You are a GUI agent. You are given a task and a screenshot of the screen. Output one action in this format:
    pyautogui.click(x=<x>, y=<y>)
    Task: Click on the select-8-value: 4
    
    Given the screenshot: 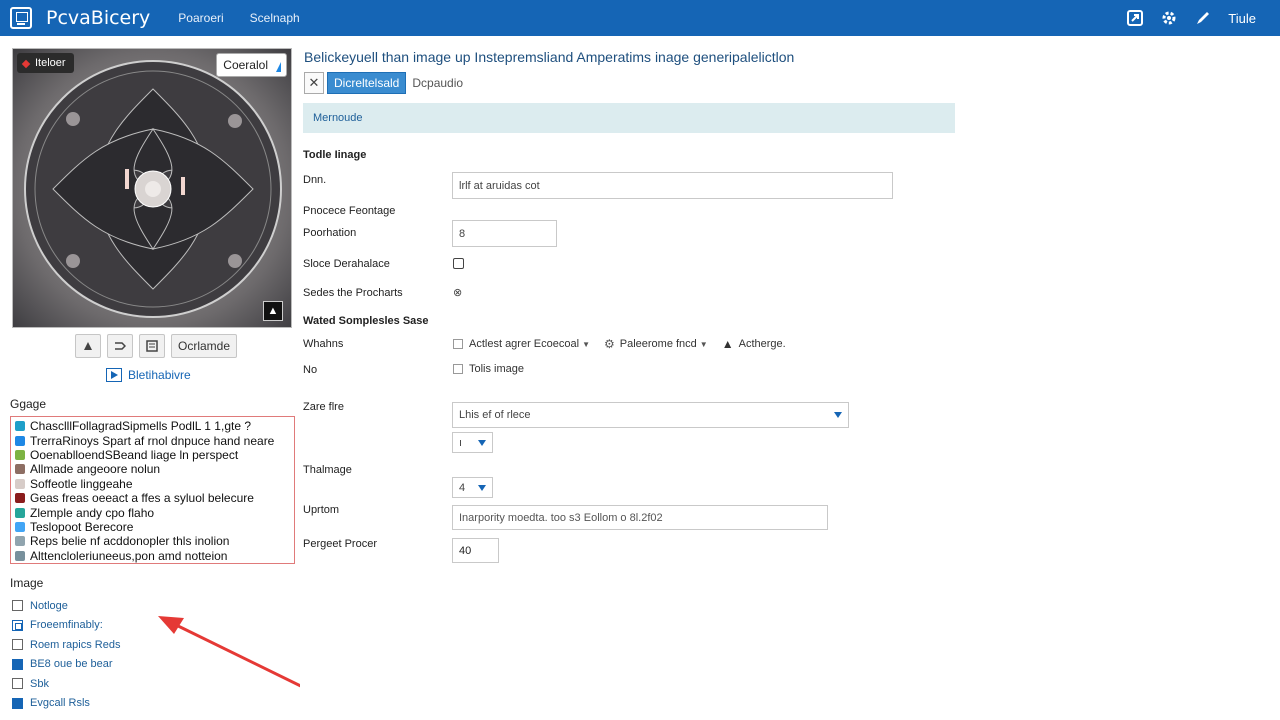 What is the action you would take?
    pyautogui.click(x=462, y=487)
    